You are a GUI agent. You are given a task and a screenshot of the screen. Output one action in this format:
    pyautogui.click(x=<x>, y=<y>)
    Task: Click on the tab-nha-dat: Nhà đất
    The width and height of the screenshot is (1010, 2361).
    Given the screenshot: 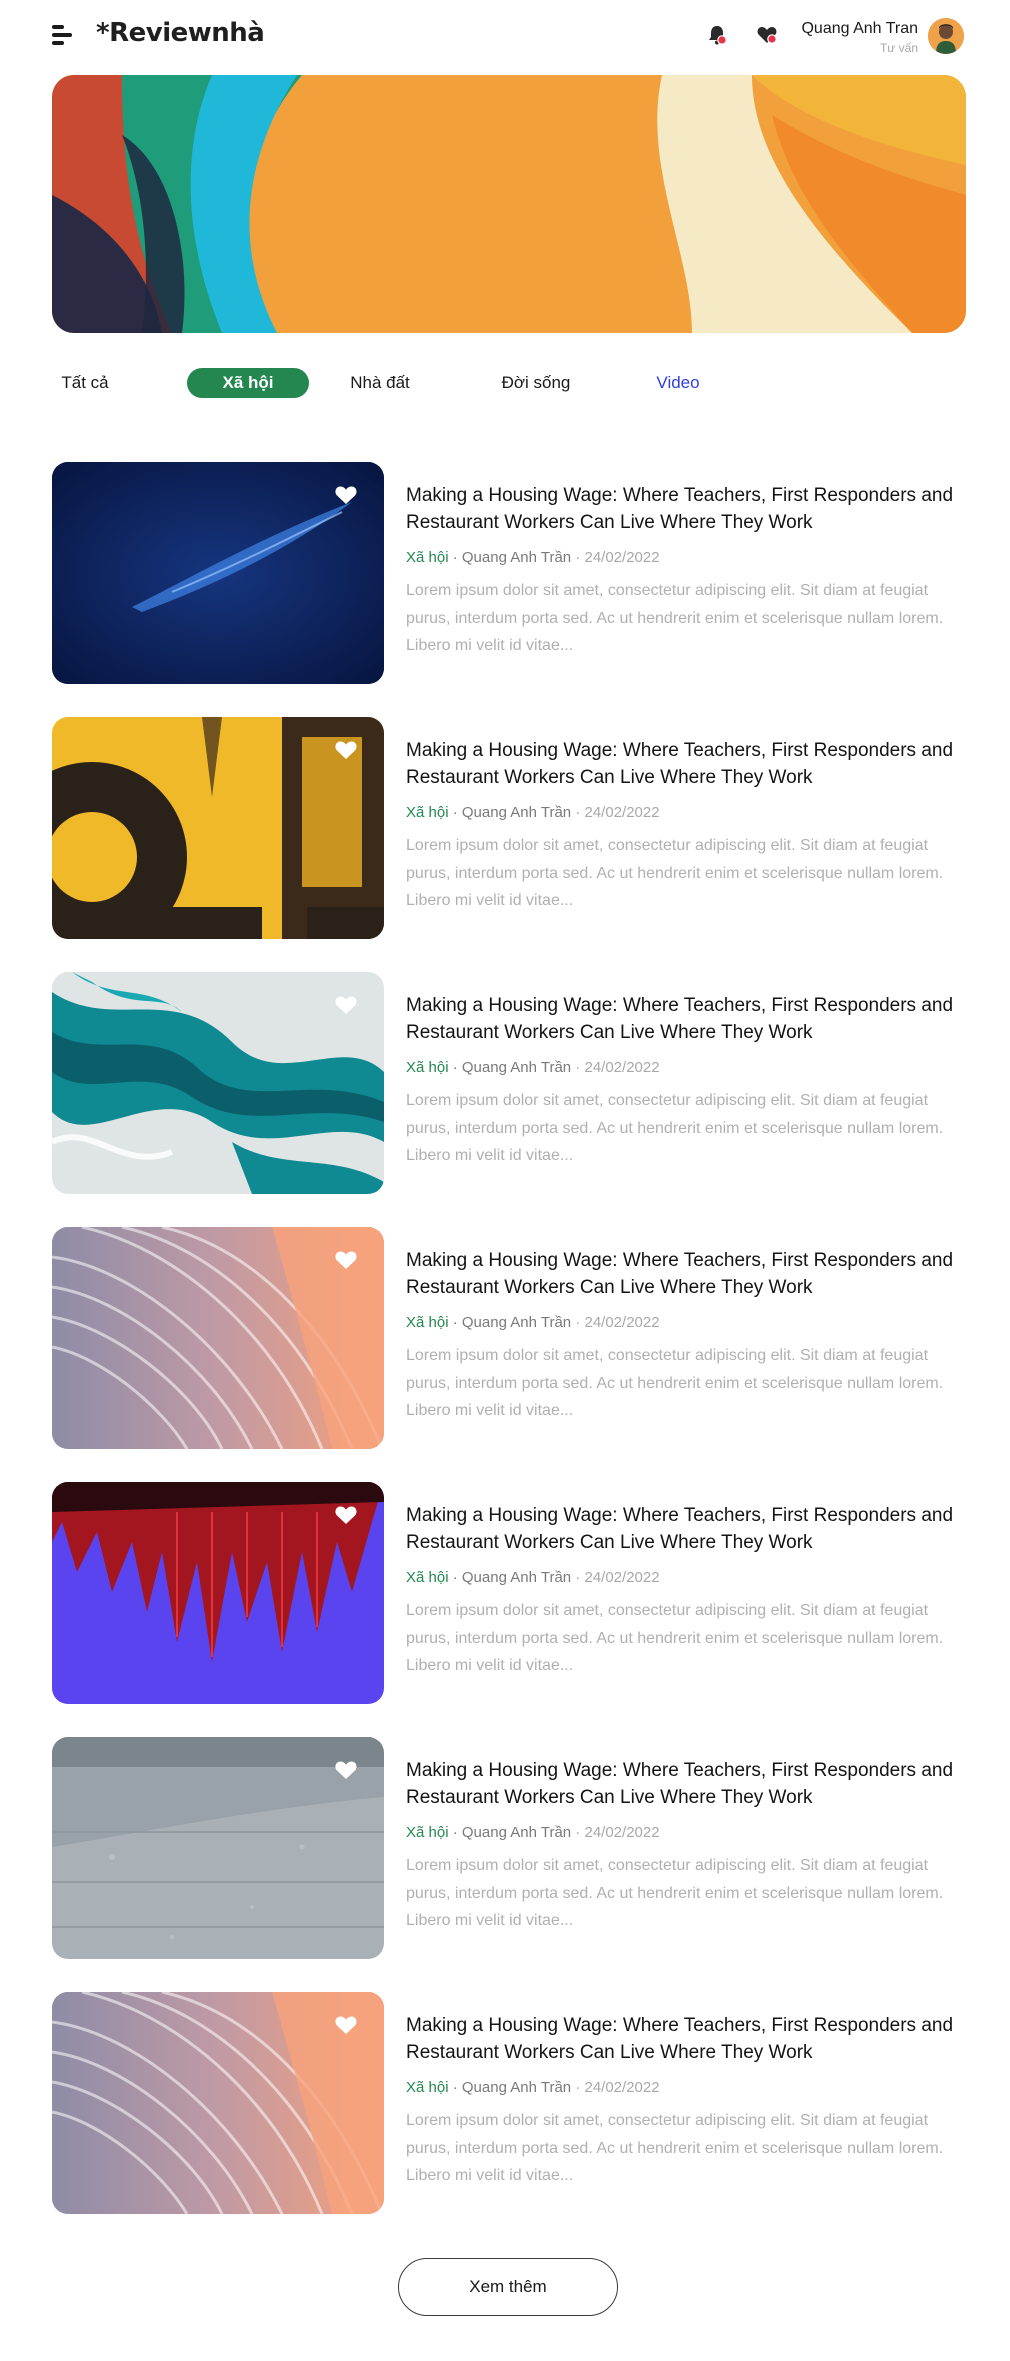 What is the action you would take?
    pyautogui.click(x=380, y=383)
    